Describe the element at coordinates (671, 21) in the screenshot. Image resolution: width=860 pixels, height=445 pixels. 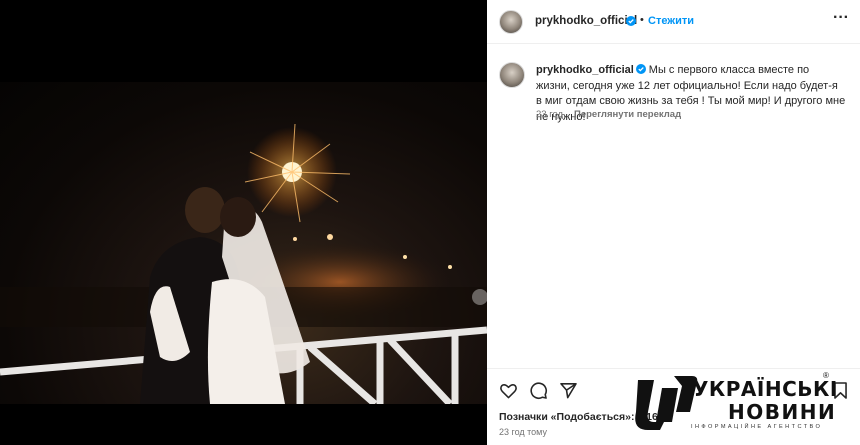
I see `follow-button: Стежити` at that location.